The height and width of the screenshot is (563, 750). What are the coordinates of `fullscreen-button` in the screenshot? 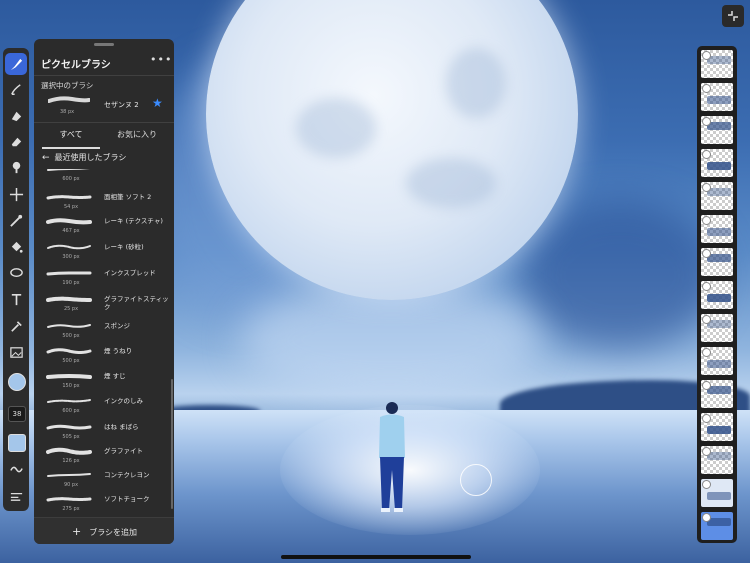 It's located at (733, 16).